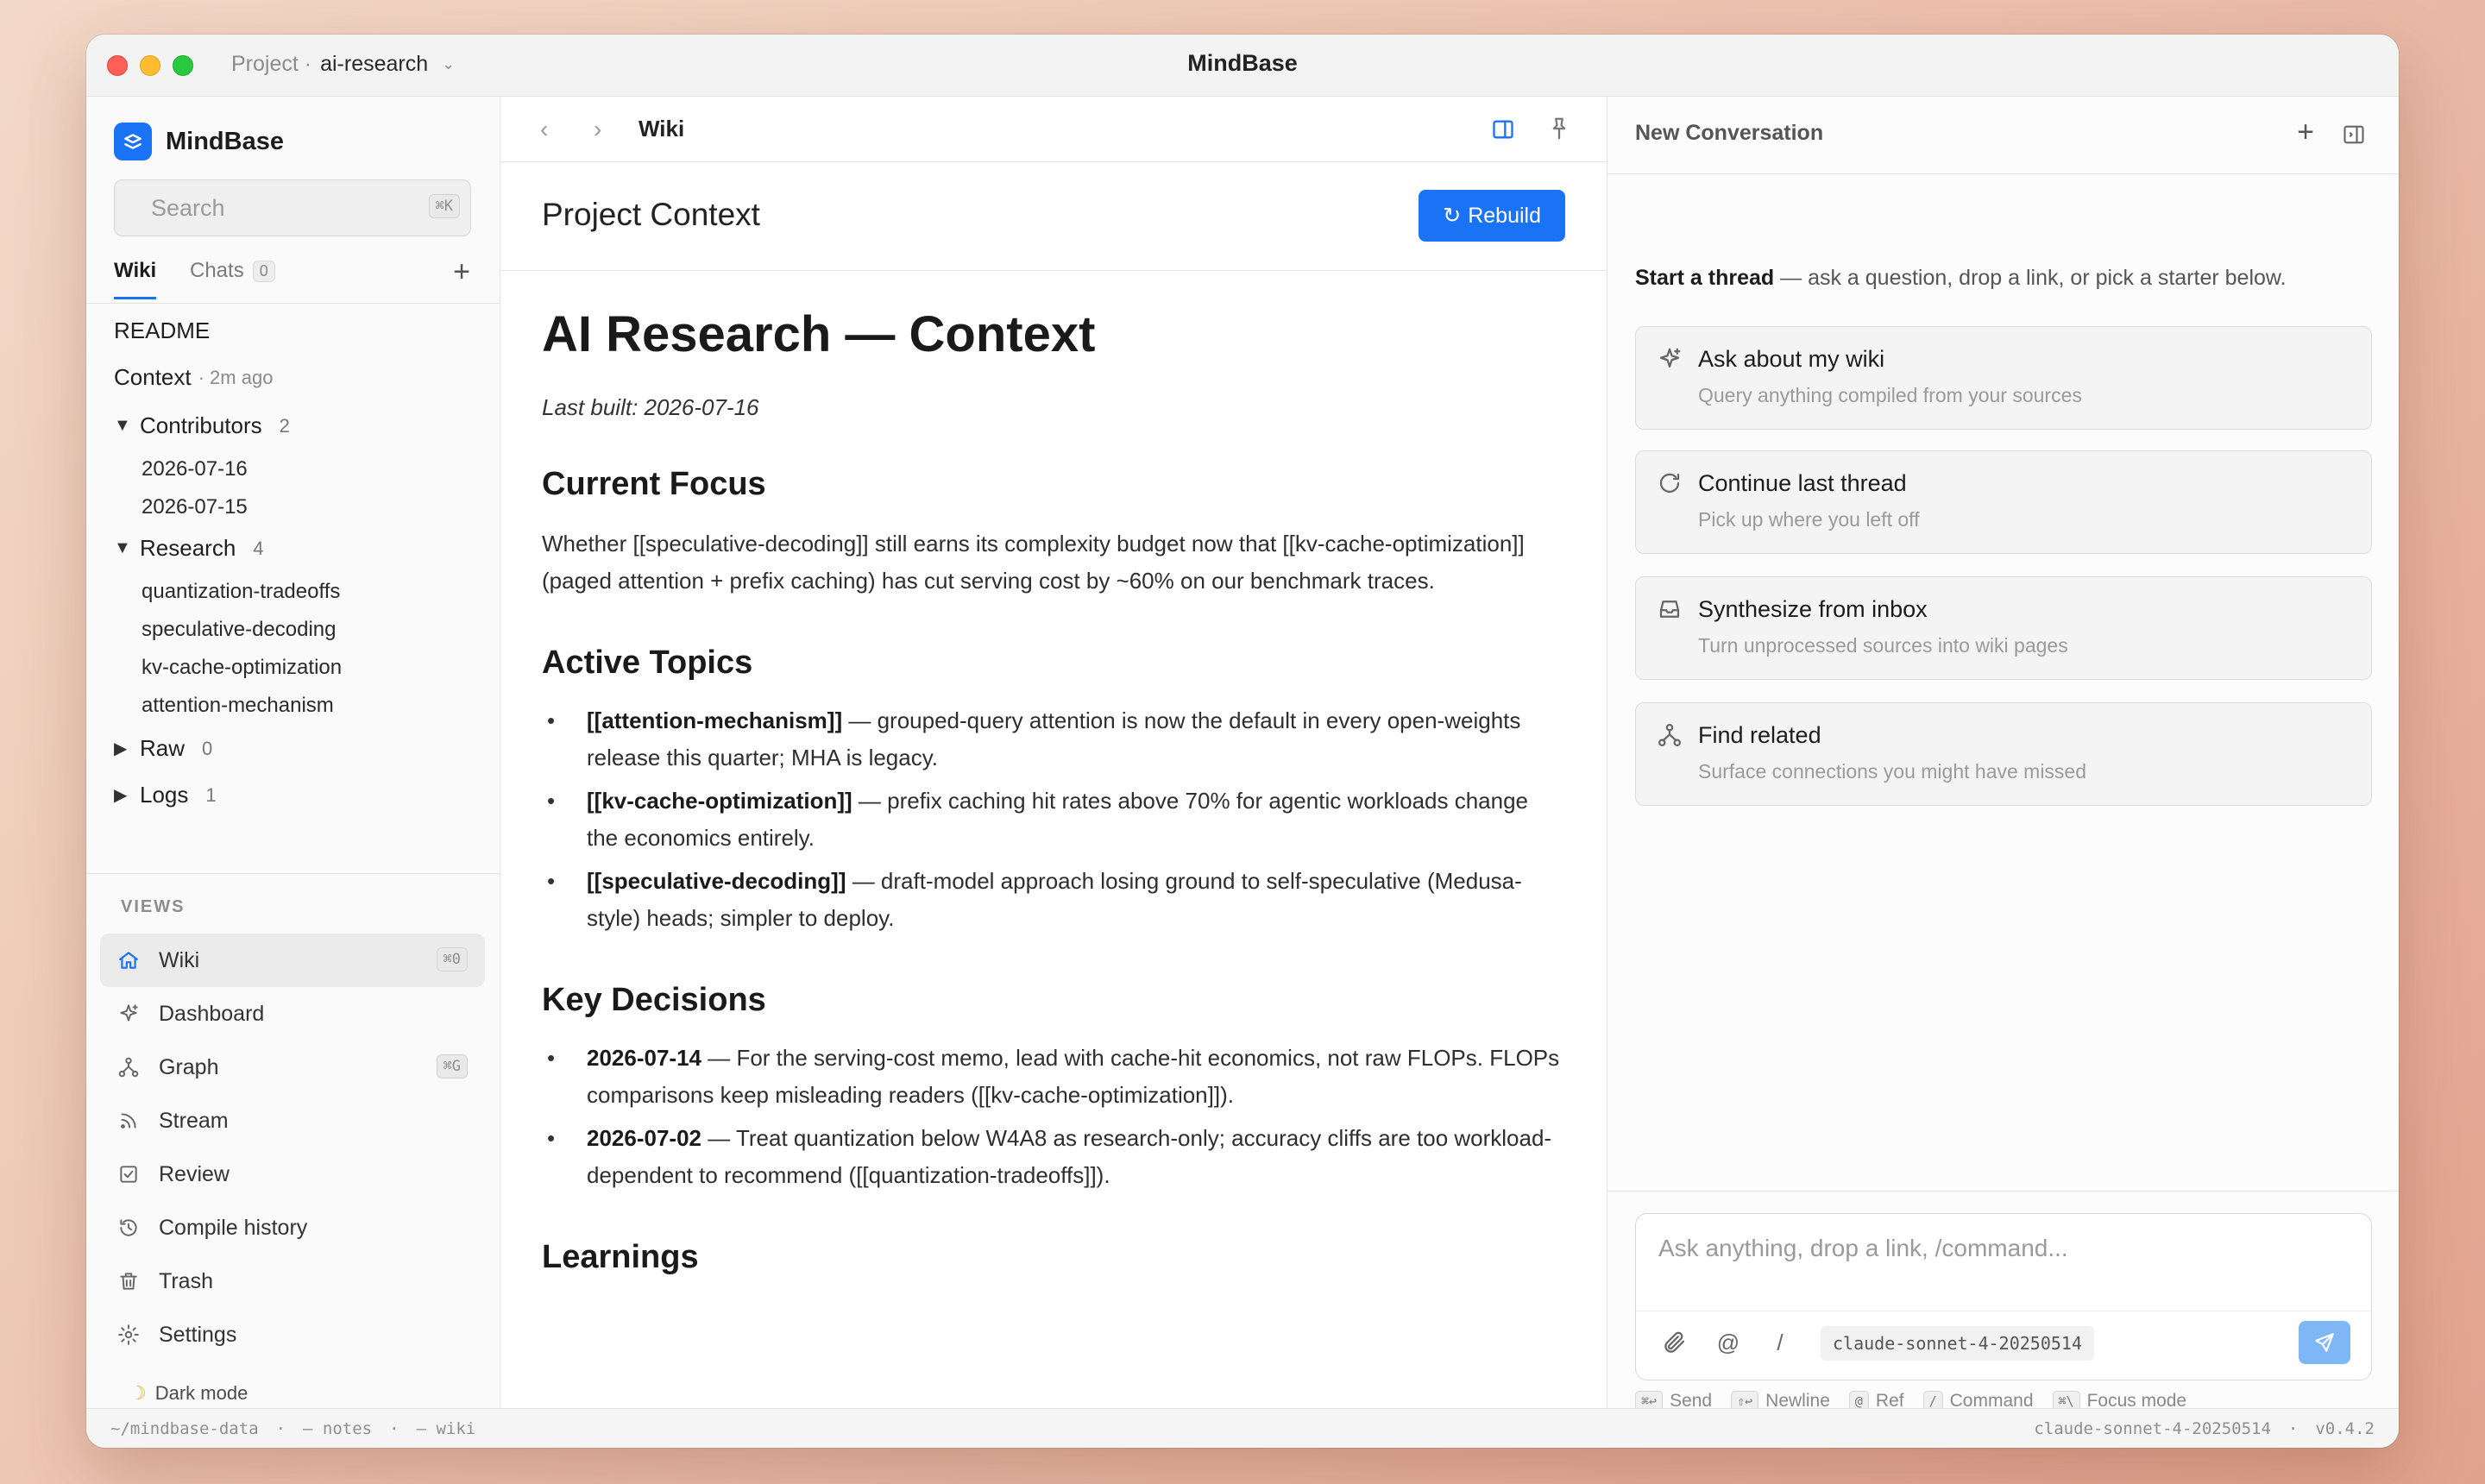  I want to click on collapse-panel-icon, so click(2354, 135).